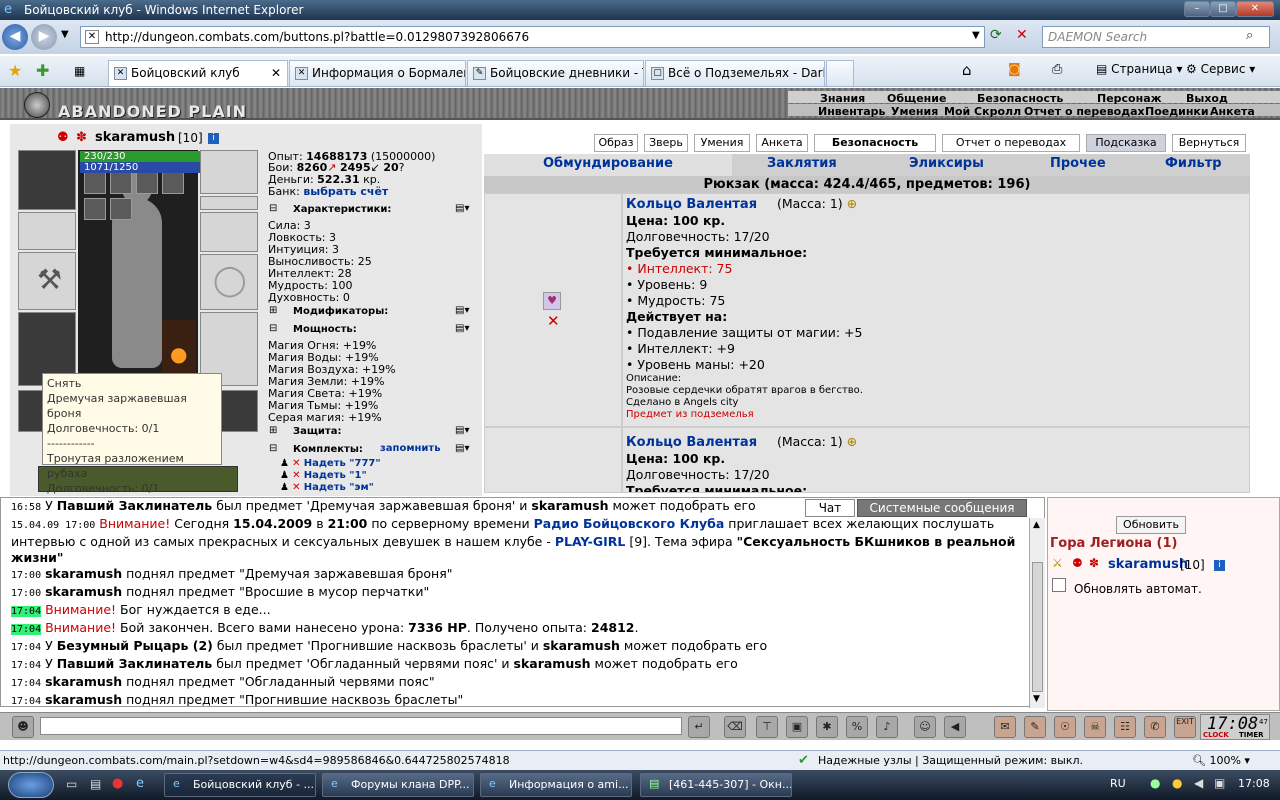  I want to click on collapse-stats-icon: ⊟, so click(273, 208).